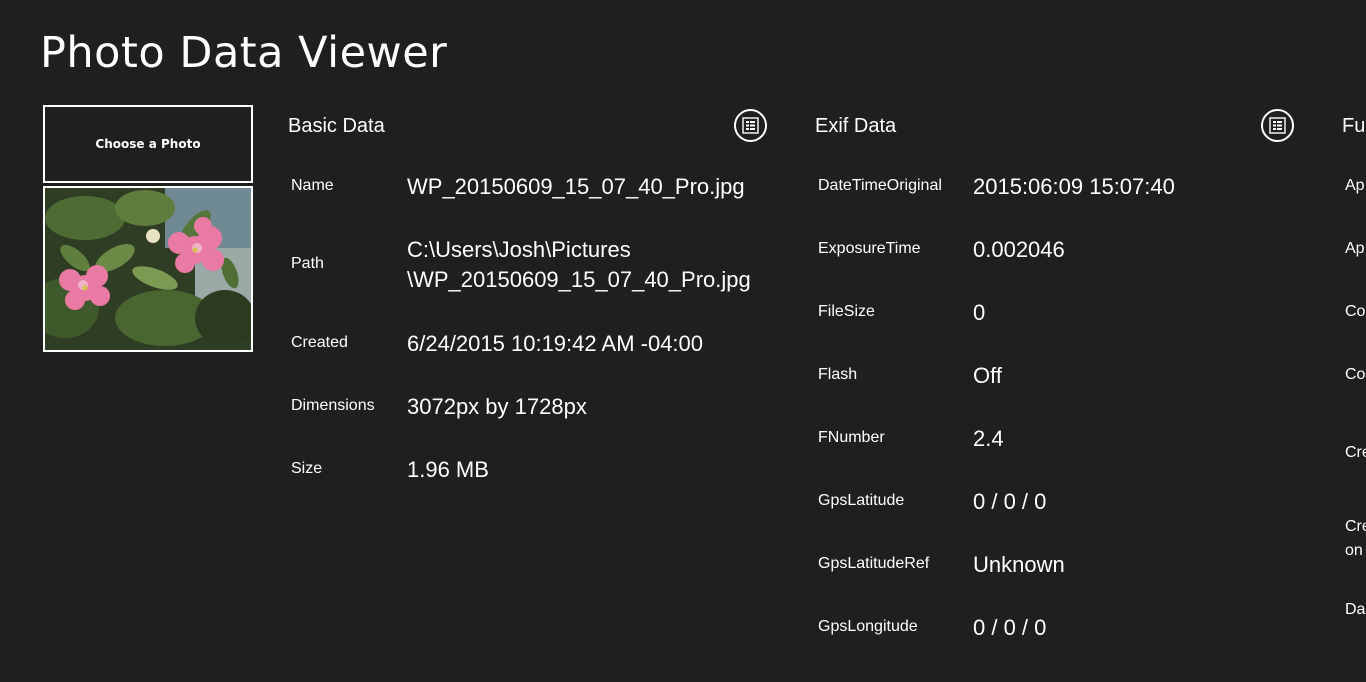  What do you see at coordinates (1354, 126) in the screenshot?
I see `full-data-header: Fu` at bounding box center [1354, 126].